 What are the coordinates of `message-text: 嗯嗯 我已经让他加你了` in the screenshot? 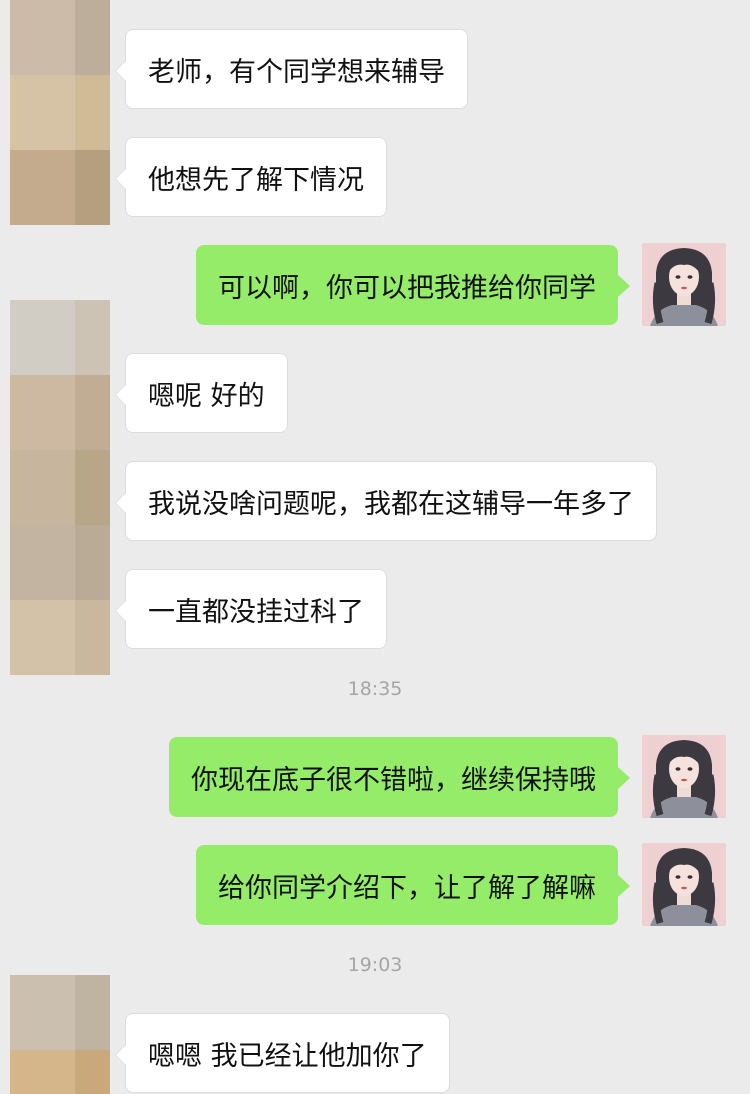 It's located at (287, 1056).